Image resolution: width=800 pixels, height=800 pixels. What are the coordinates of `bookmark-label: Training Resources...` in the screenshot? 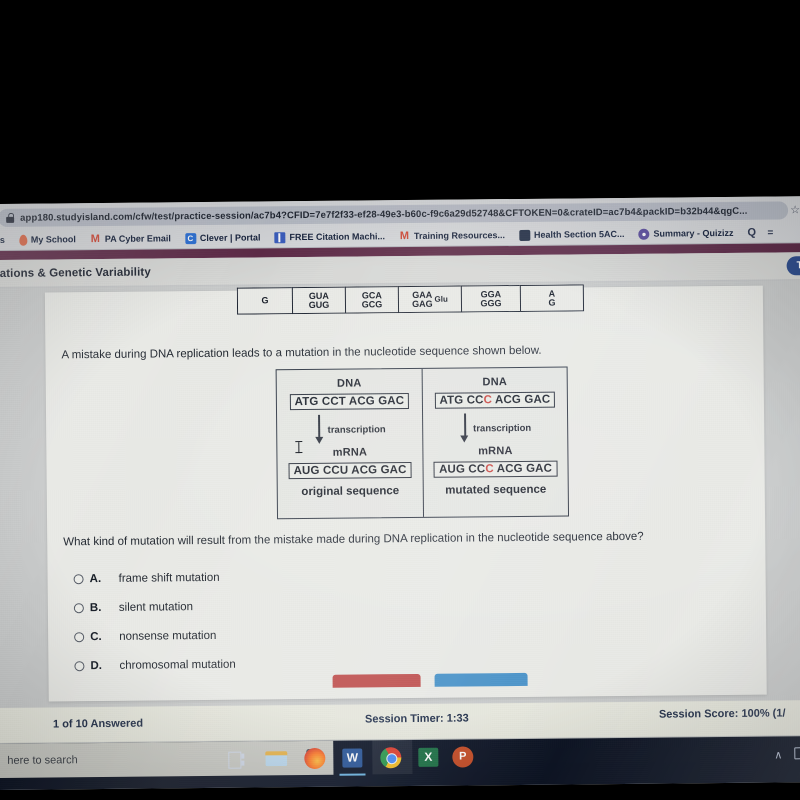 It's located at (459, 235).